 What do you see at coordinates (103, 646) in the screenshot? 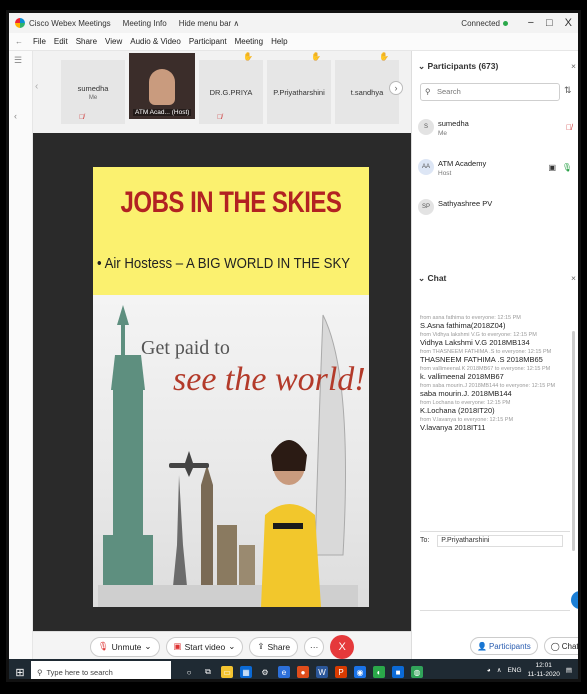
I see `muted-mic-icon: 🎙` at bounding box center [103, 646].